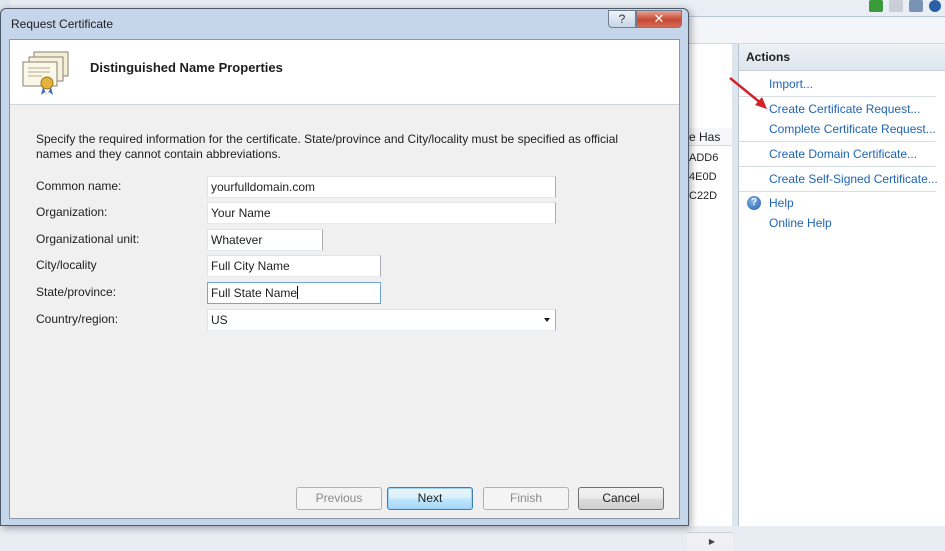 The width and height of the screenshot is (945, 551). Describe the element at coordinates (800, 223) in the screenshot. I see `online-help-link: Online Help` at that location.